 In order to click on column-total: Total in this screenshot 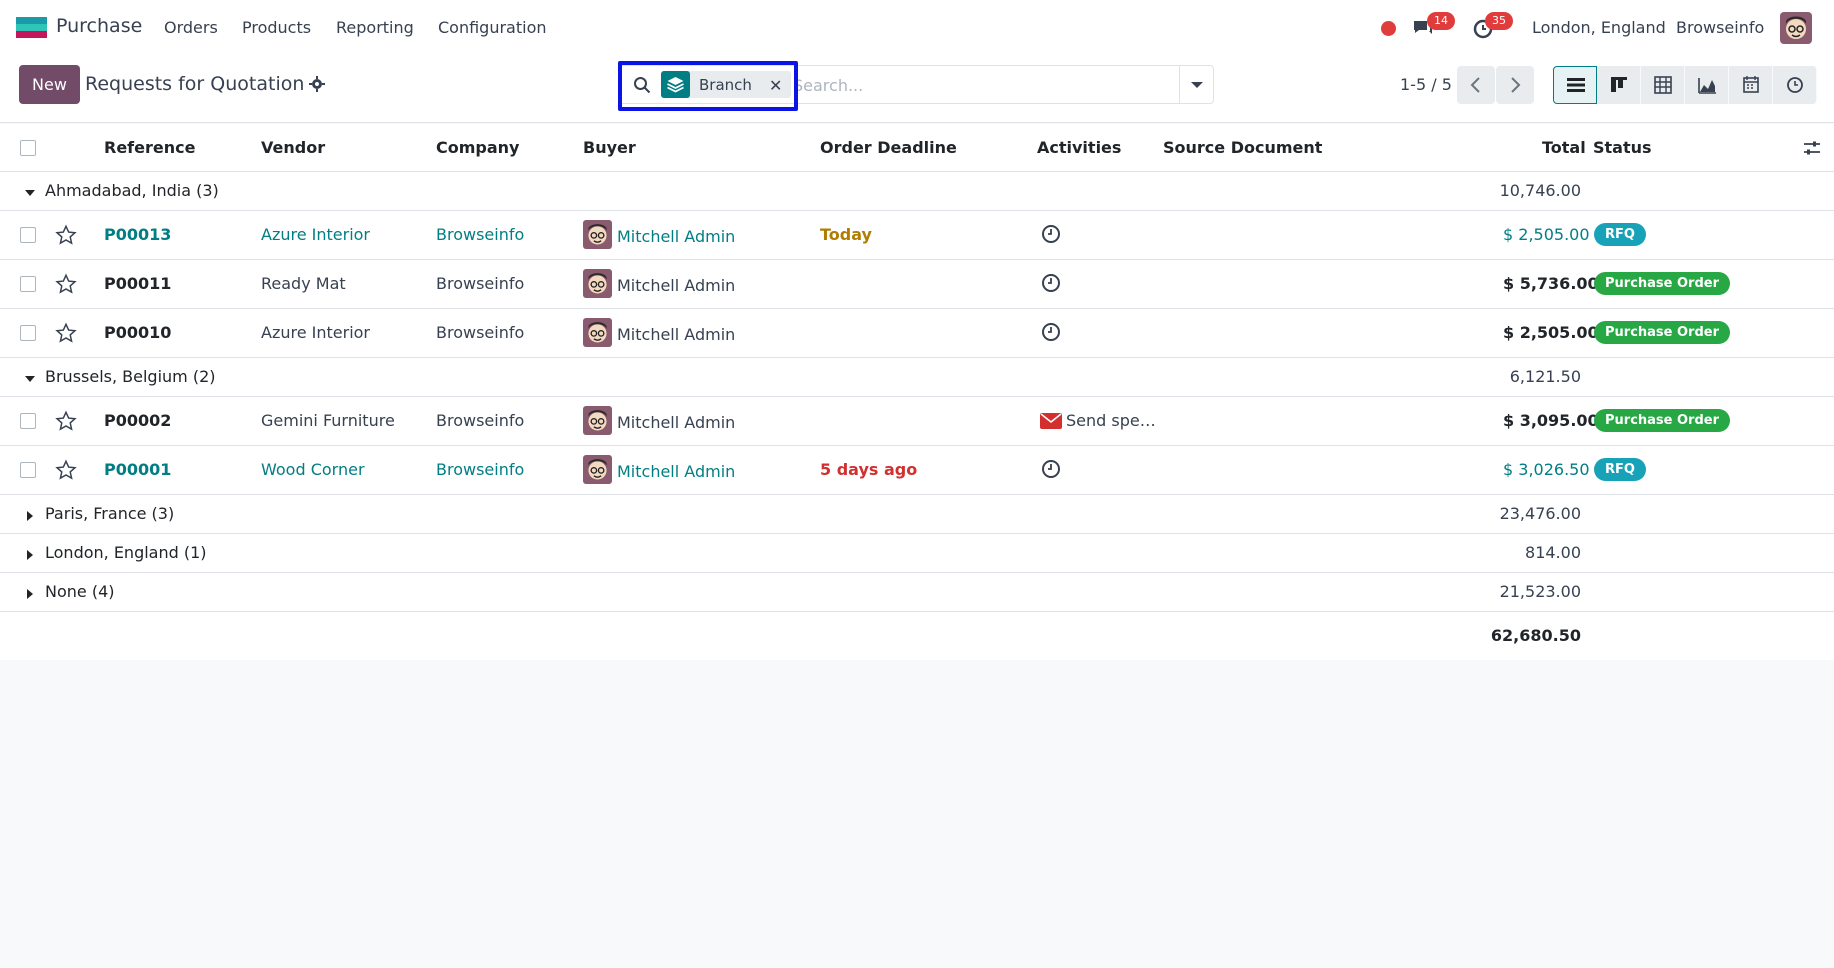, I will do `click(1564, 147)`.